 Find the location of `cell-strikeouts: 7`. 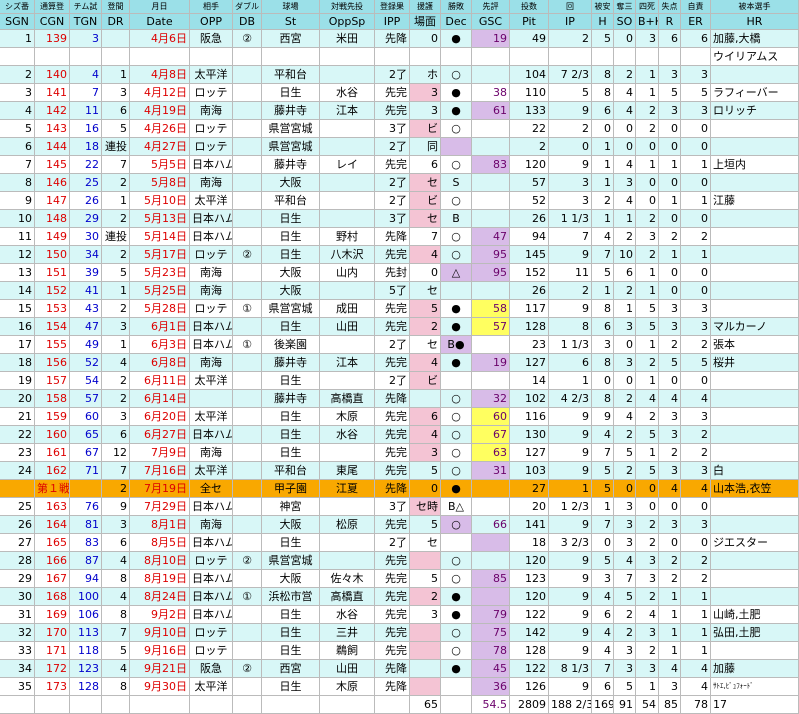

cell-strikeouts: 7 is located at coordinates (625, 579).